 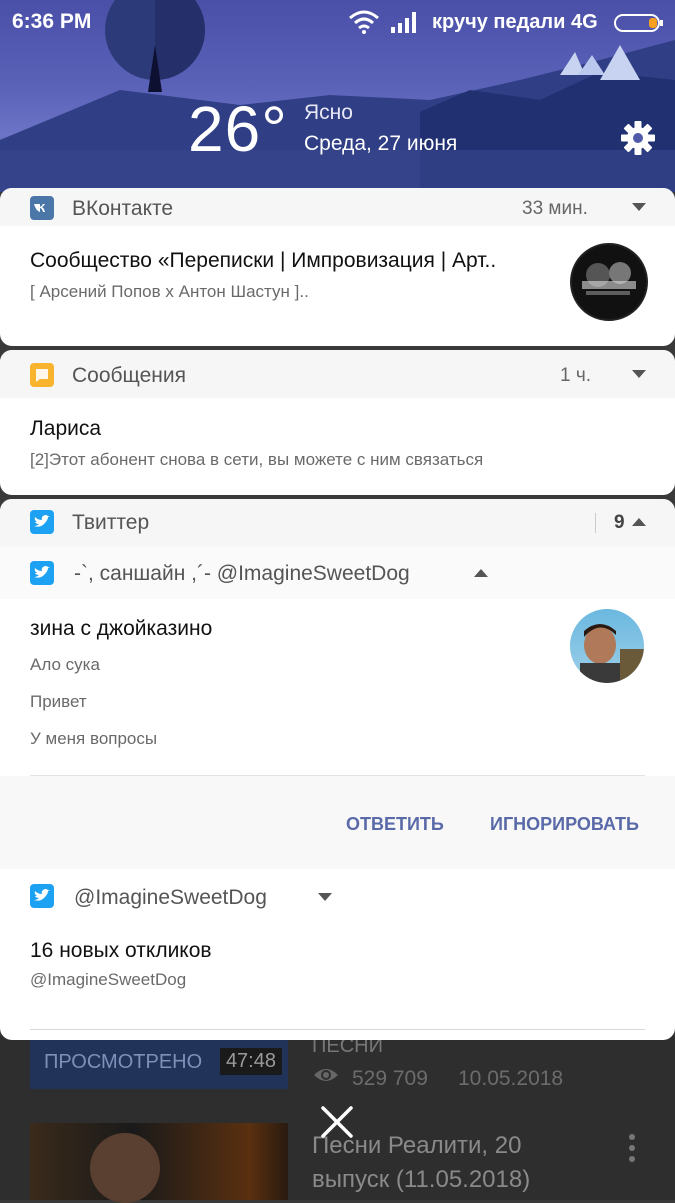 I want to click on date-label: Среда, 27 июня, so click(x=381, y=143).